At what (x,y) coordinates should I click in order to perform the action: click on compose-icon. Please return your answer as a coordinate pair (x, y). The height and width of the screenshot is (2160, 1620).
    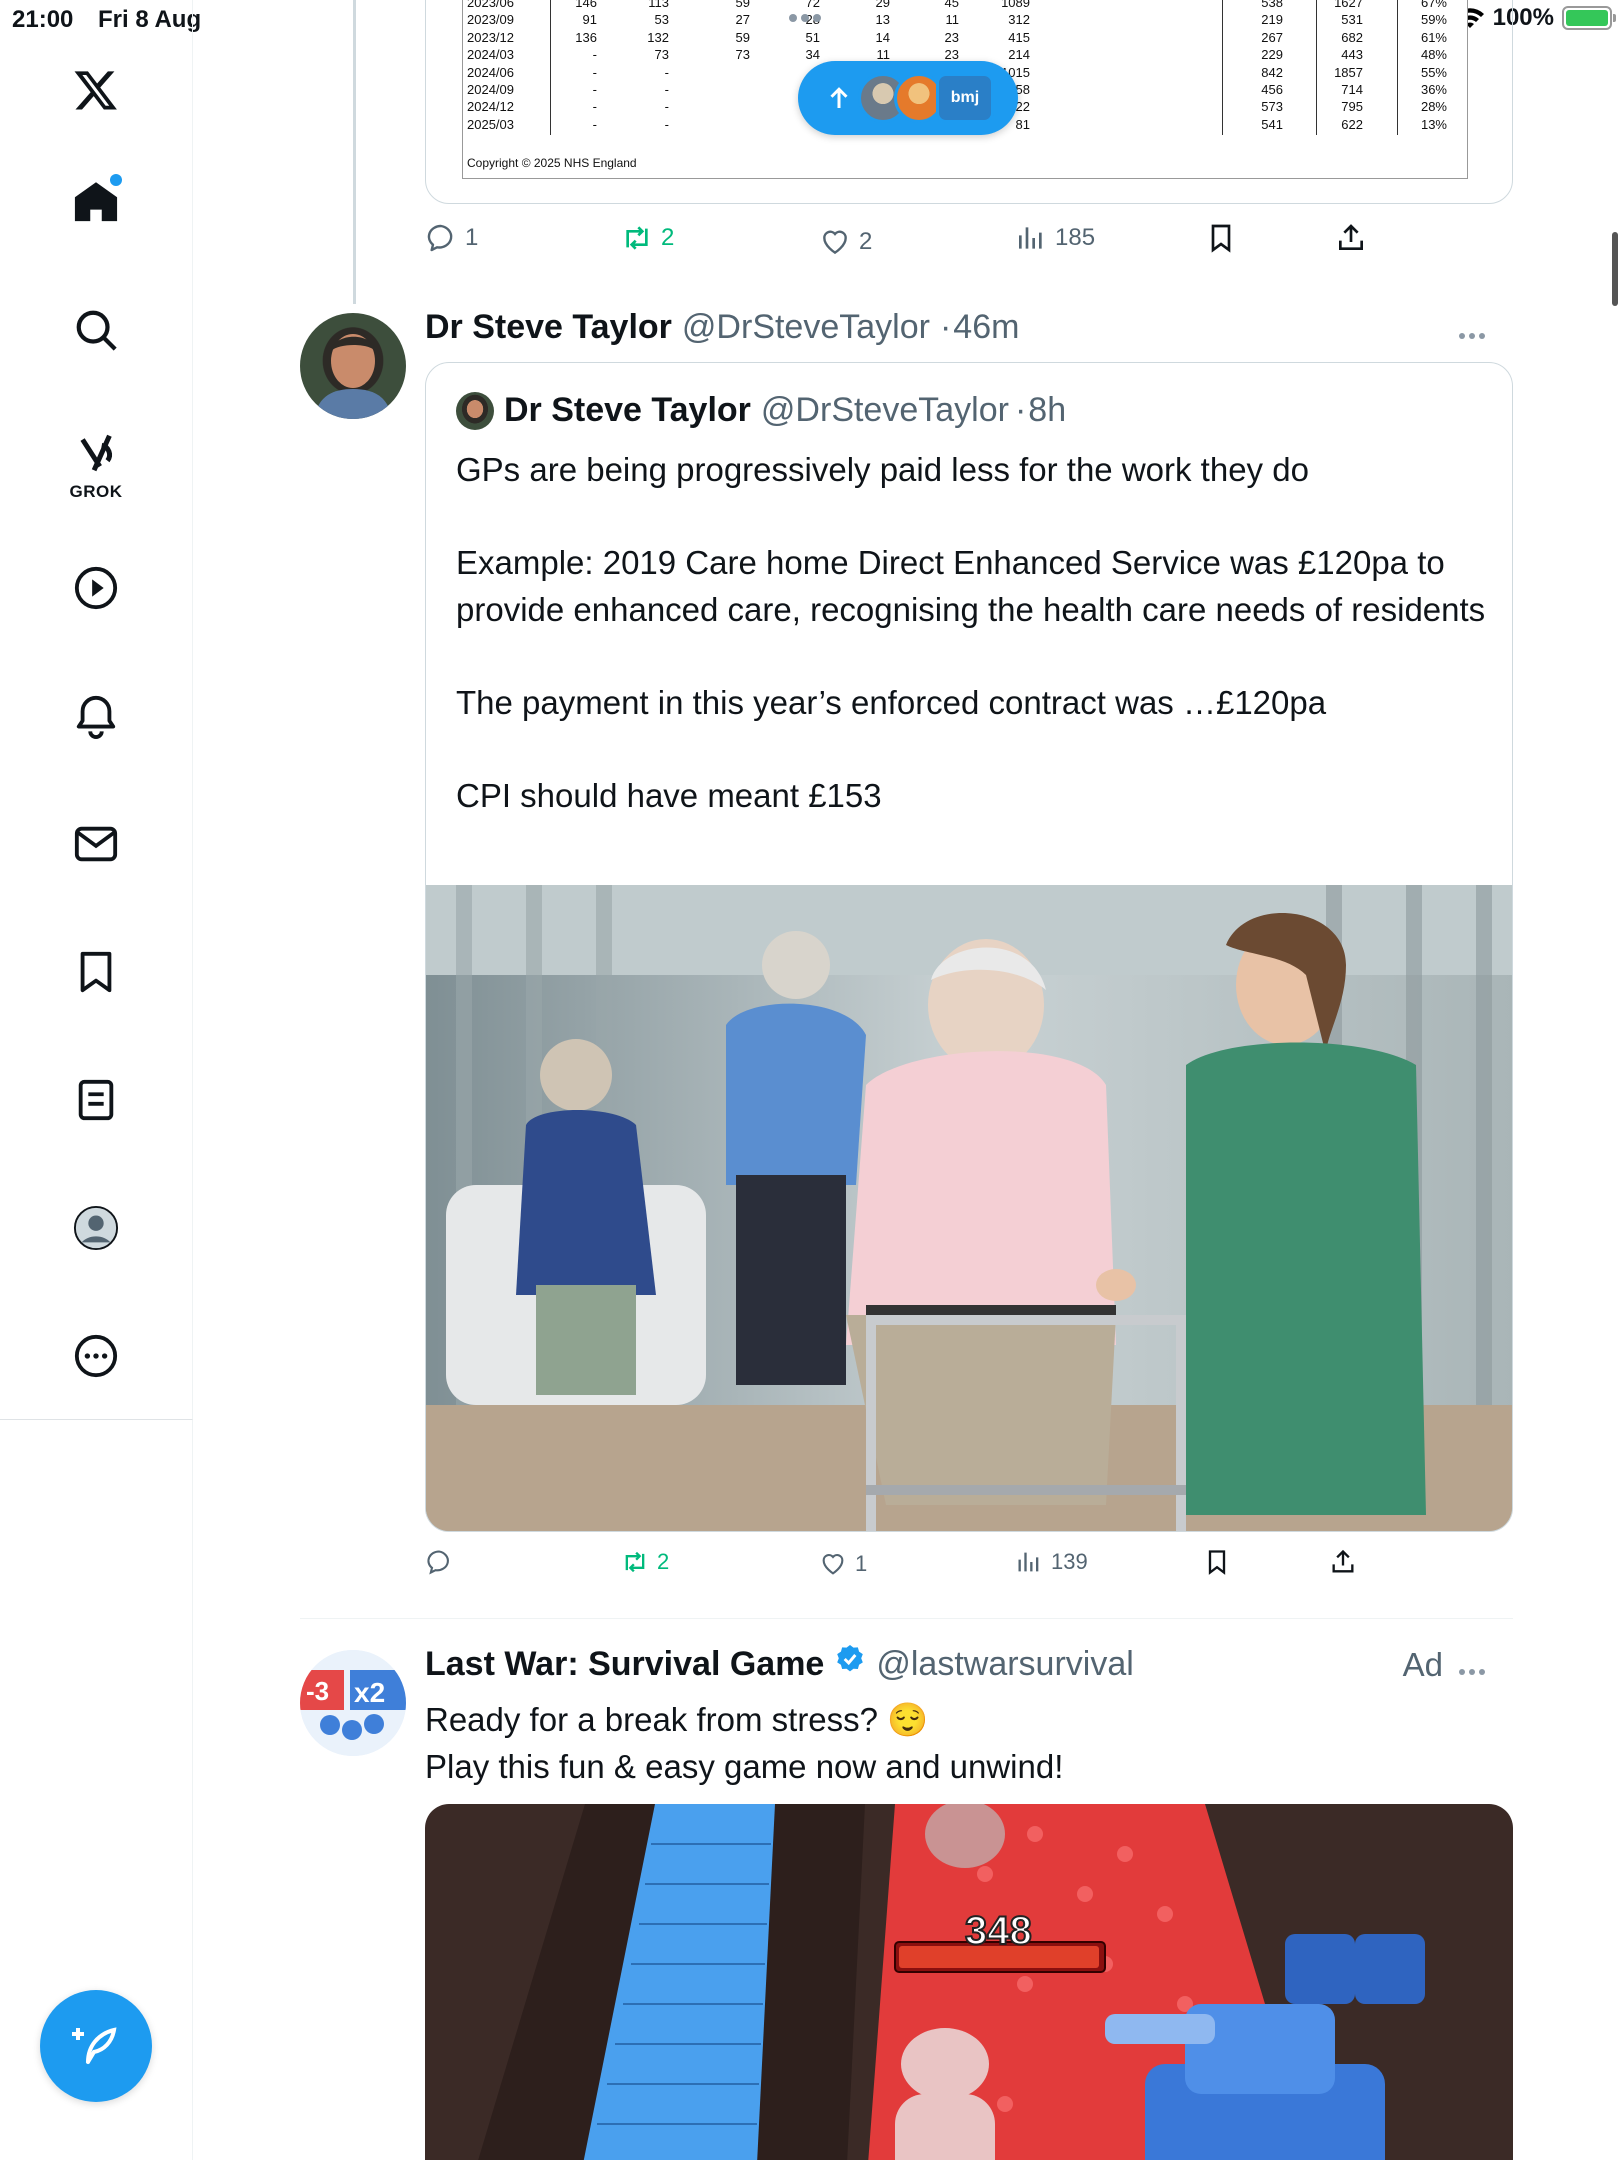
    Looking at the image, I should click on (94, 2045).